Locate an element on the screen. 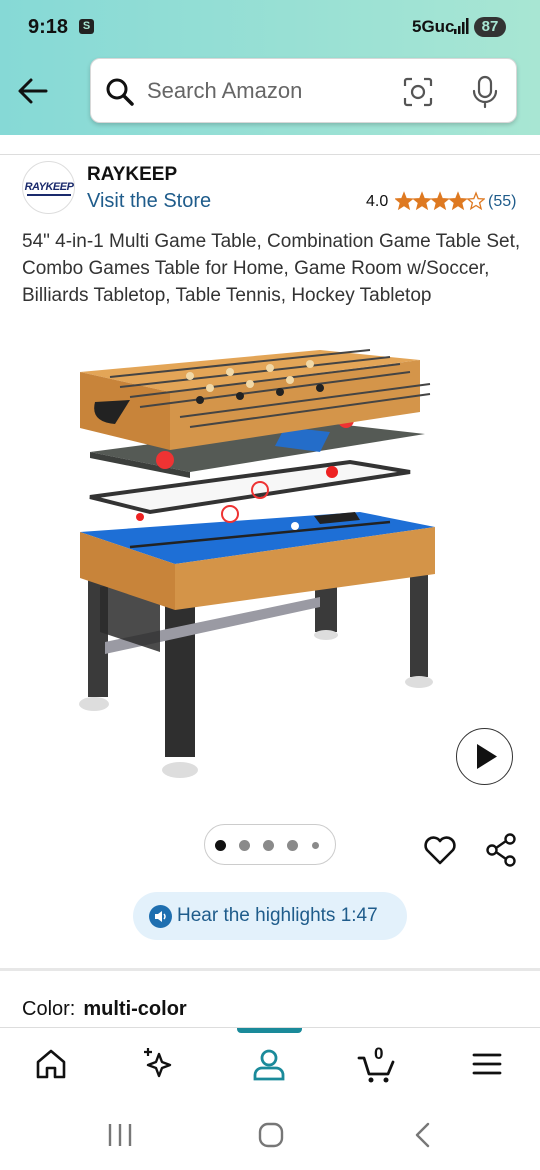 The height and width of the screenshot is (1170, 540). microphone-icon is located at coordinates (485, 92).